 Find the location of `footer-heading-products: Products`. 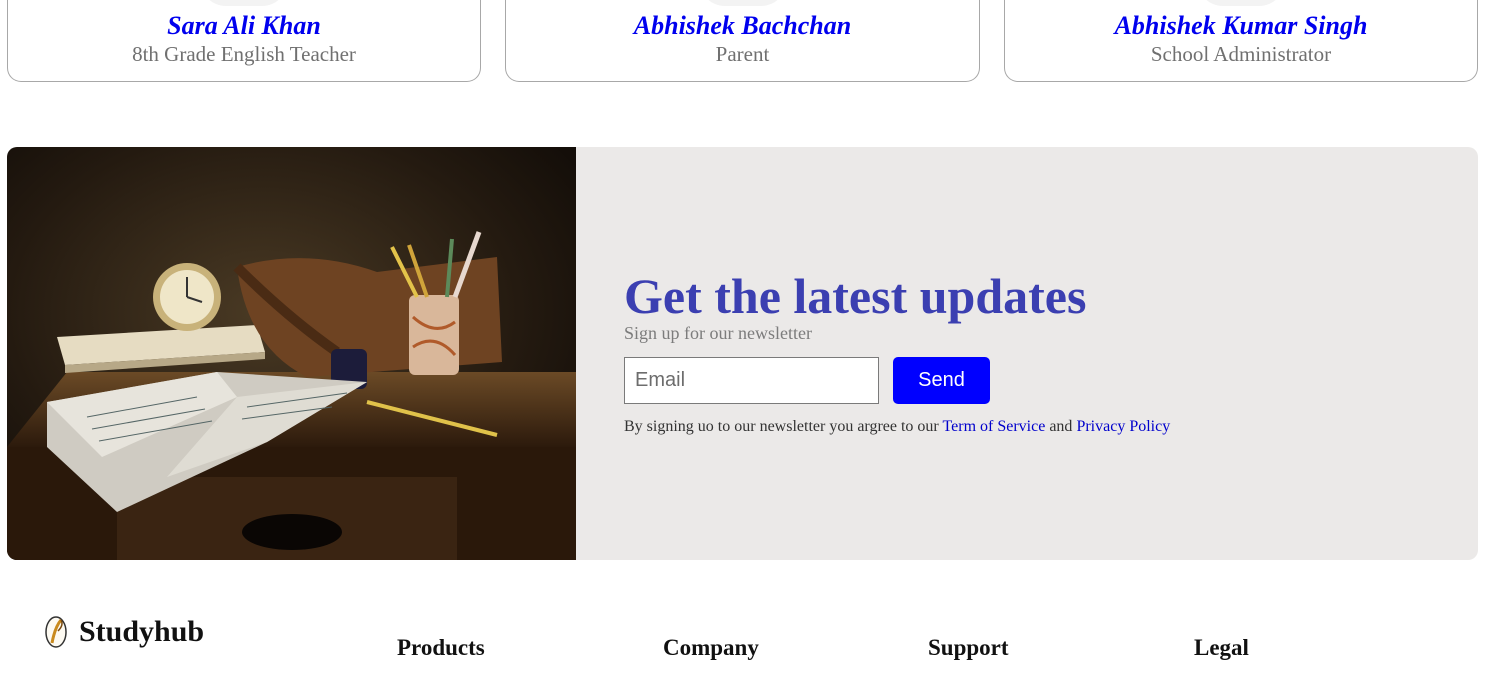

footer-heading-products: Products is located at coordinates (441, 647).